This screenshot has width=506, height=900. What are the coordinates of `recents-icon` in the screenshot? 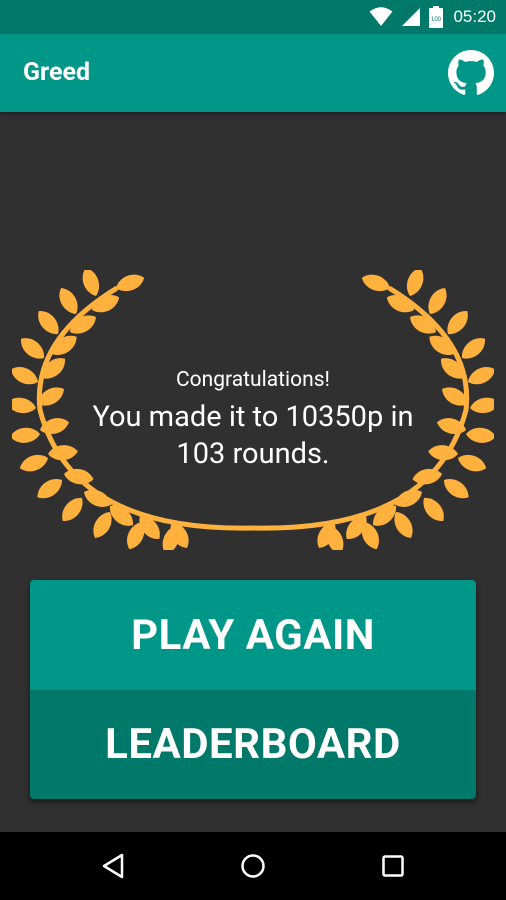 It's located at (393, 866).